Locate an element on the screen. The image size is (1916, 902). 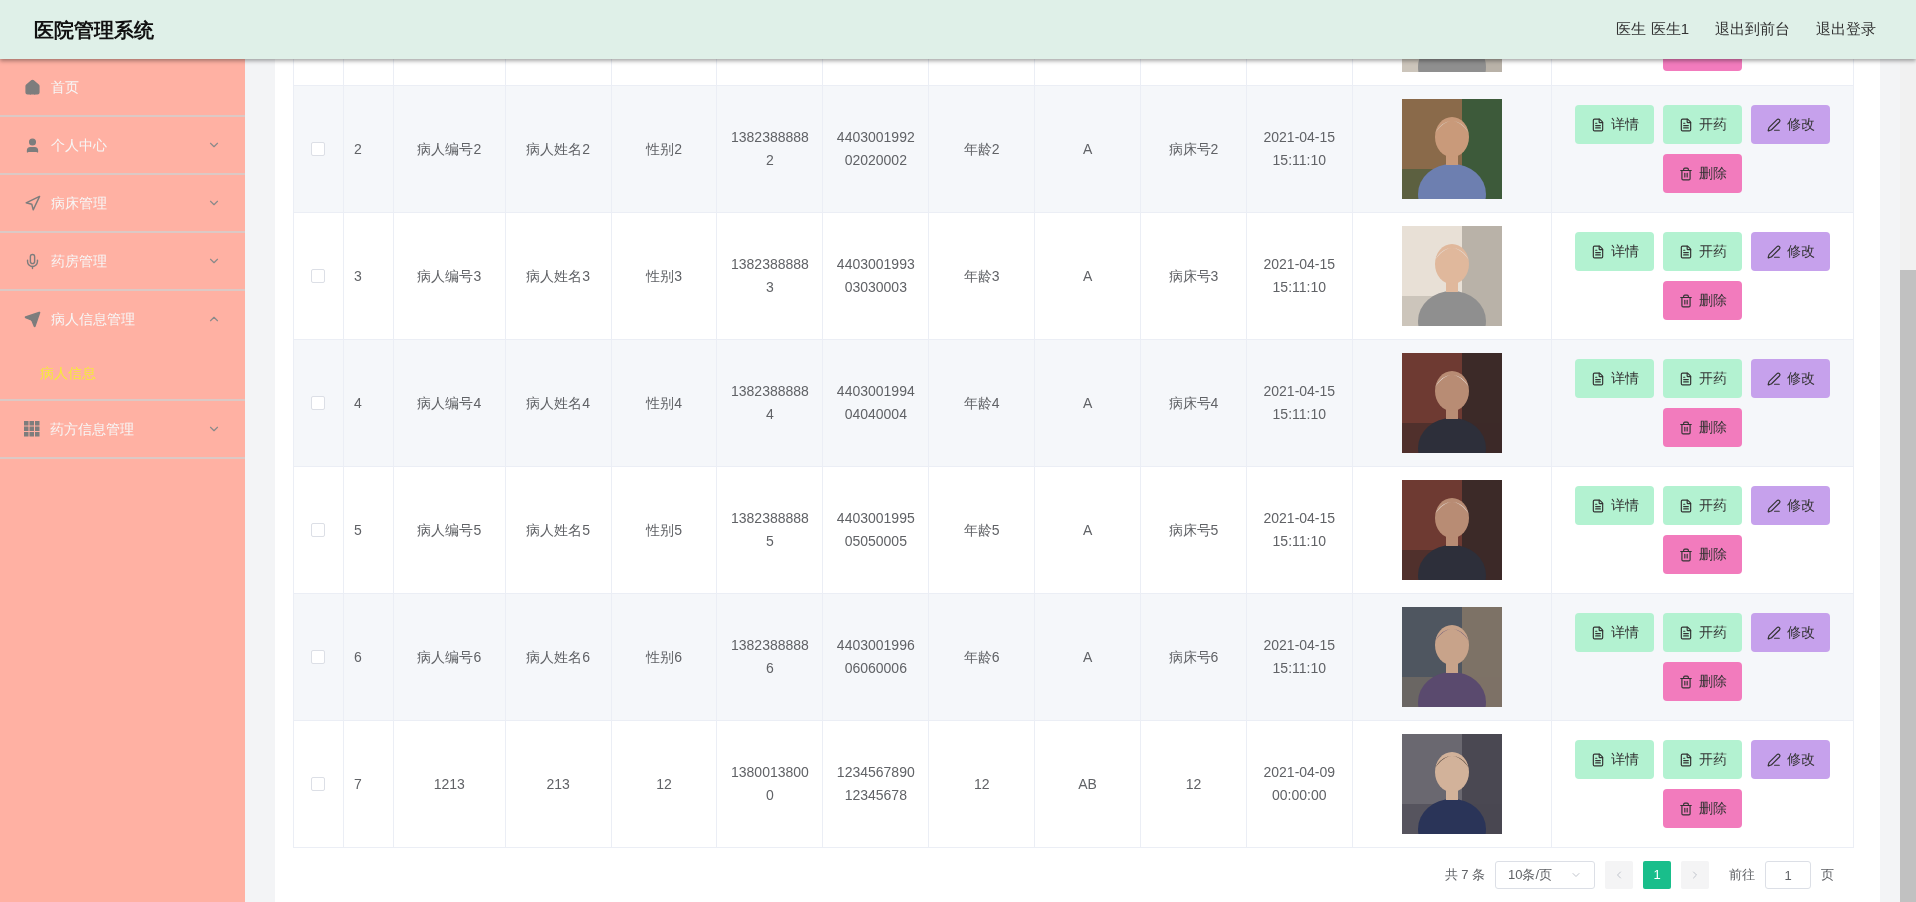
total-count: 共 7 条 is located at coordinates (1464, 875).